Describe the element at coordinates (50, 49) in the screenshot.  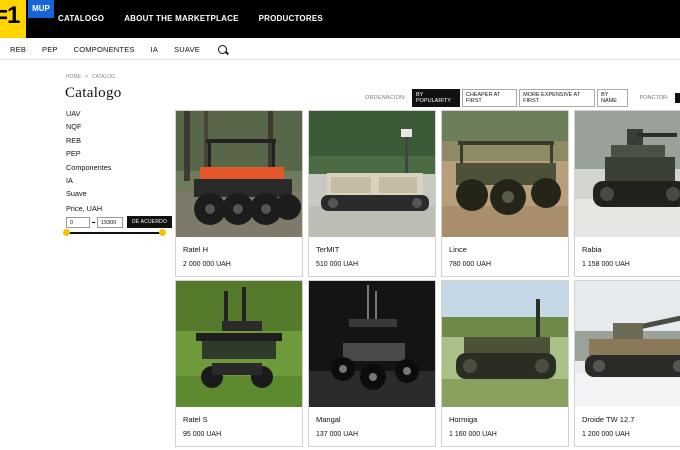
I see `subnav-pep: PEP` at that location.